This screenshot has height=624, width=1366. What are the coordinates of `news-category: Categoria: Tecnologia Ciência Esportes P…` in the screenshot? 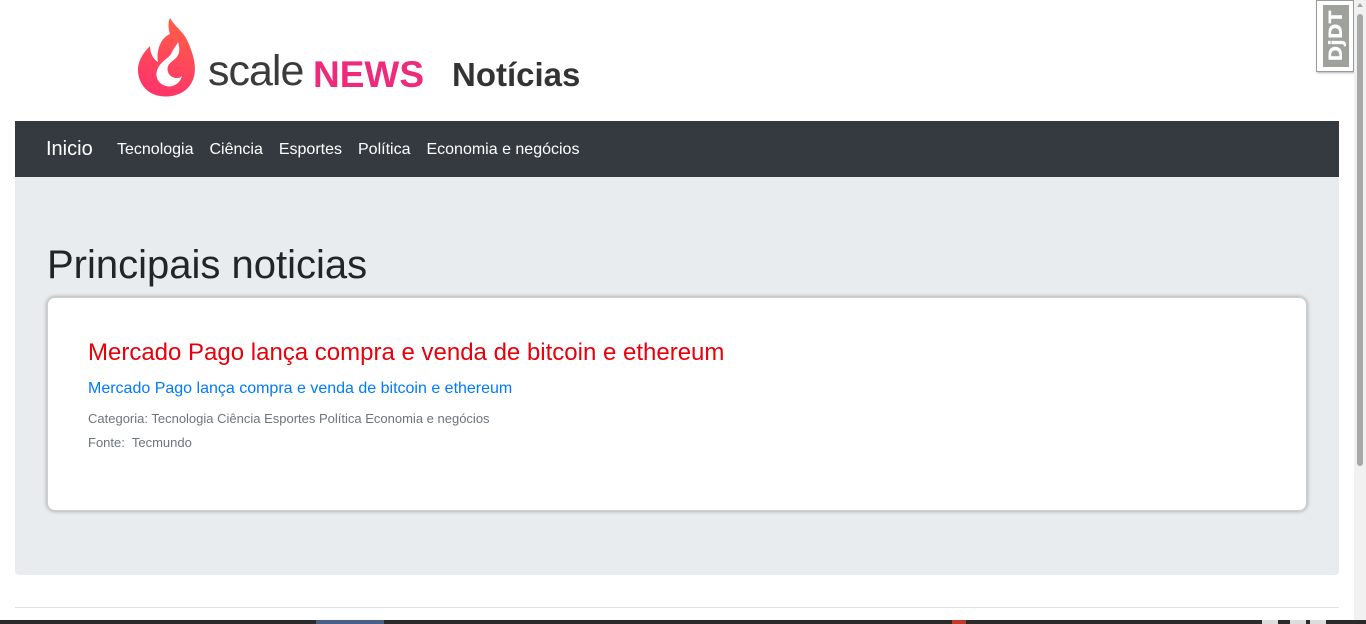 It's located at (289, 418).